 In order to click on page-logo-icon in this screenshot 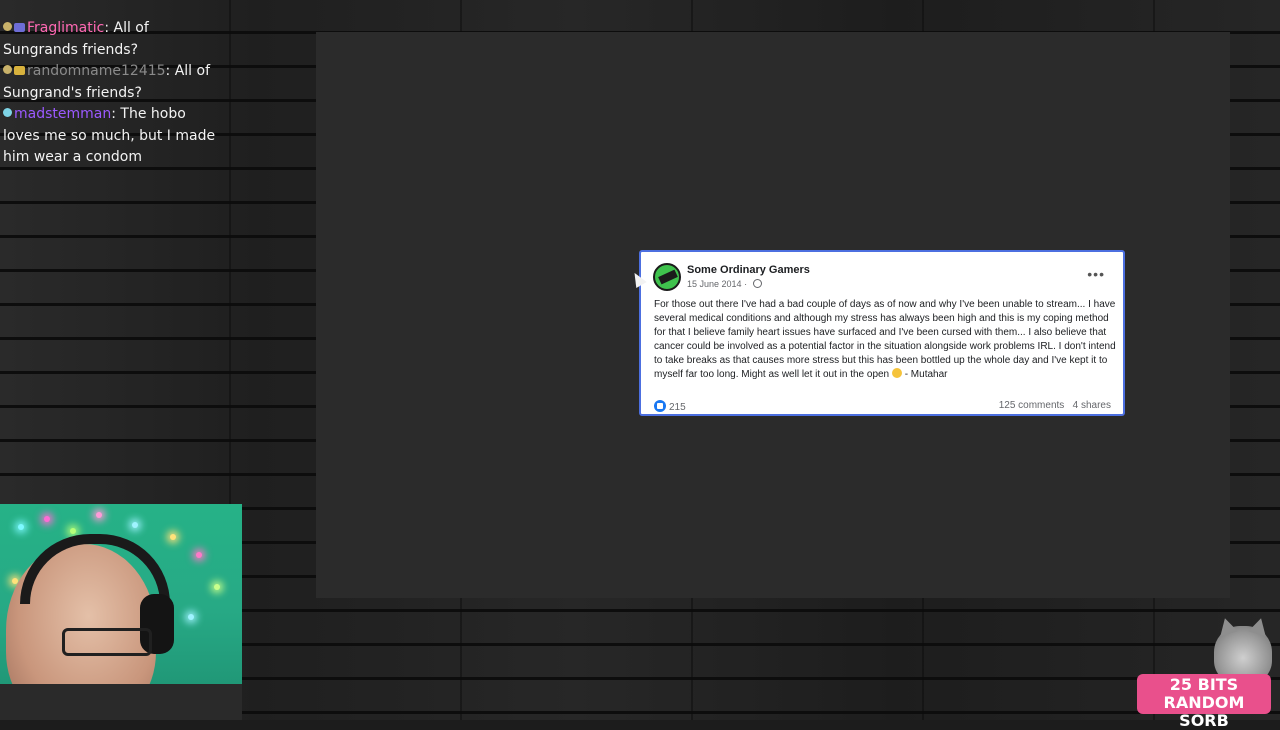, I will do `click(667, 277)`.